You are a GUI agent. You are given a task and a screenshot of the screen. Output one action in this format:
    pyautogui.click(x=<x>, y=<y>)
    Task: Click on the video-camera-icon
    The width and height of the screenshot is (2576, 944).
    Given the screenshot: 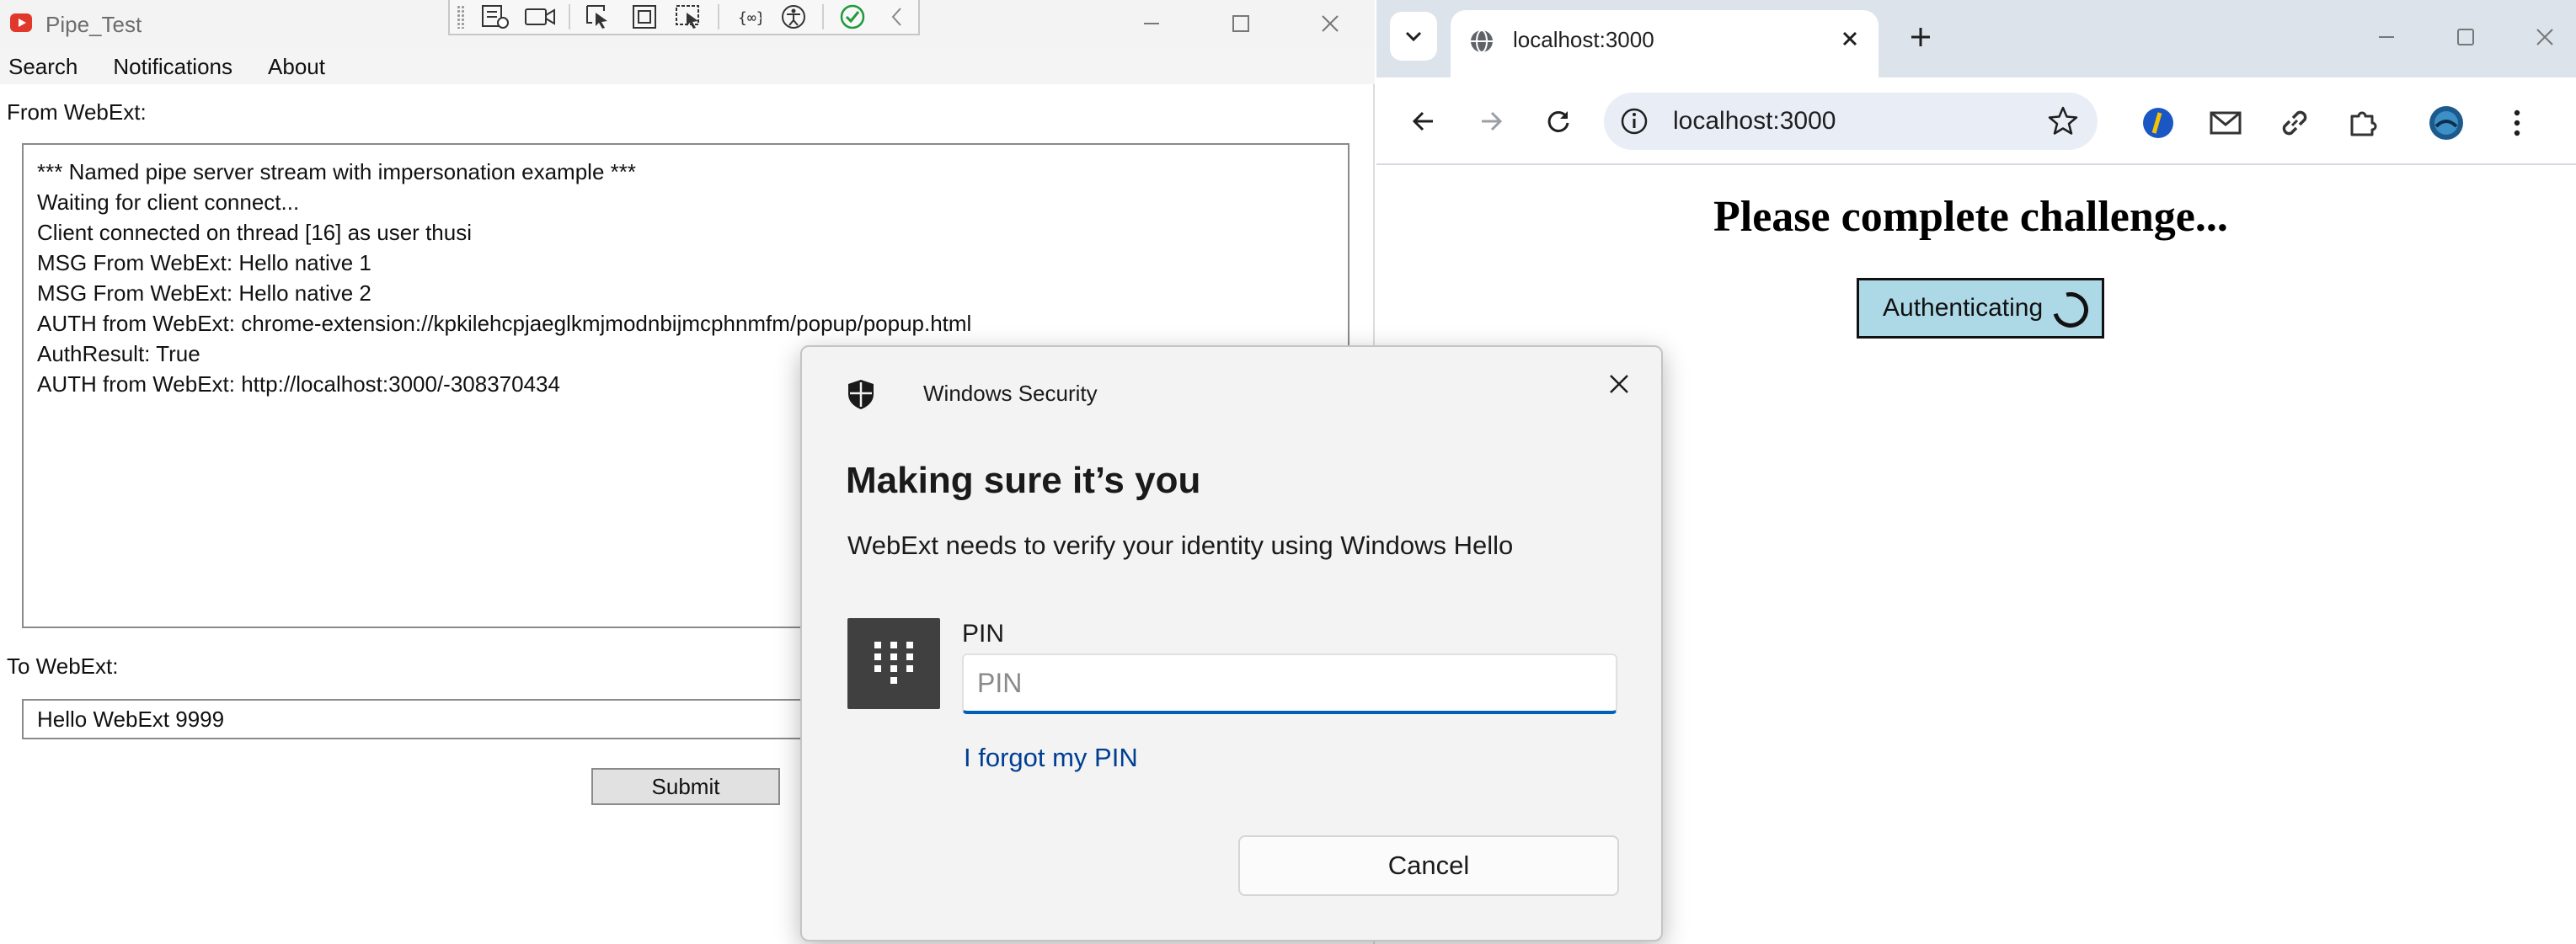 What is the action you would take?
    pyautogui.click(x=539, y=16)
    